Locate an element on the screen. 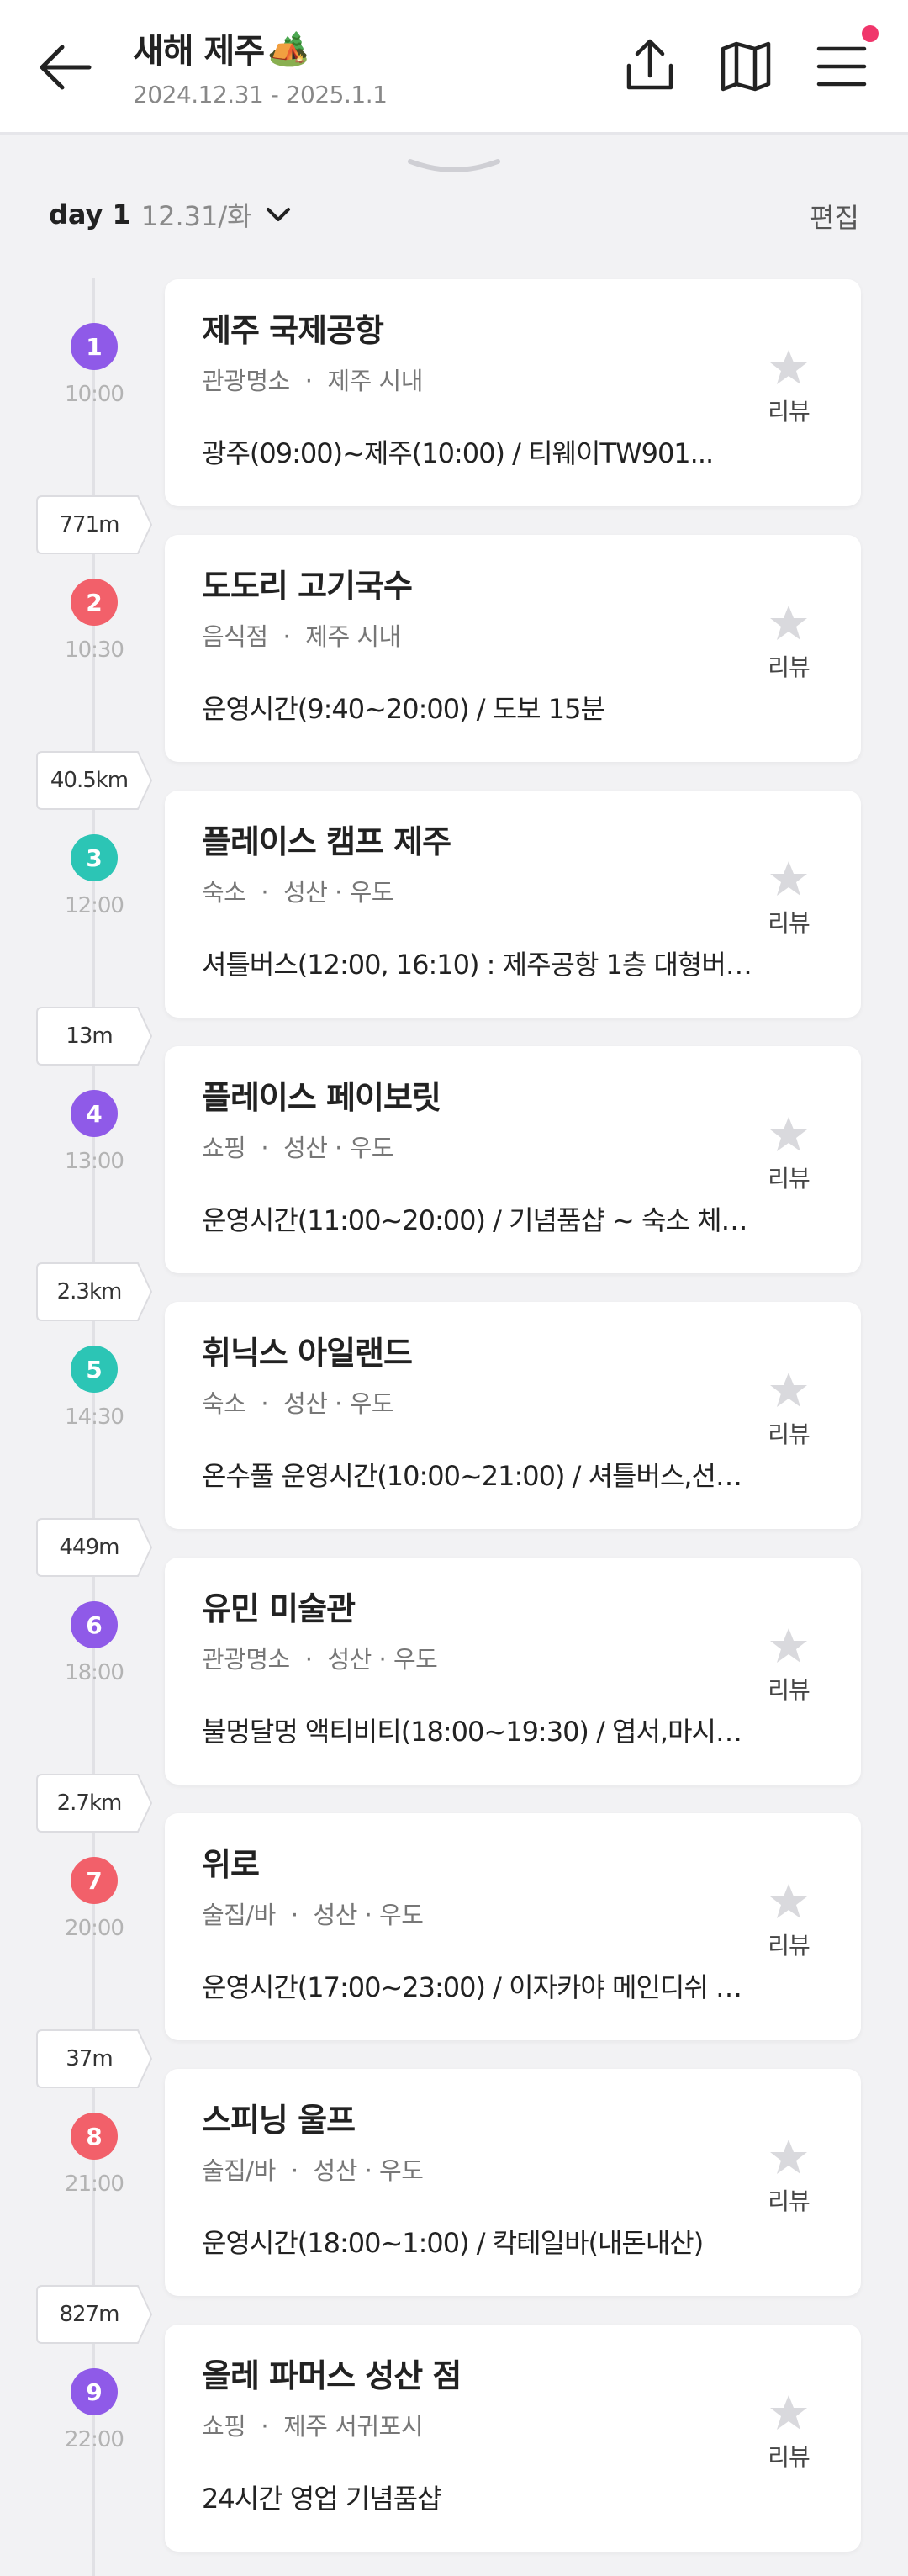 Image resolution: width=908 pixels, height=2576 pixels. distance-text: 13m is located at coordinates (89, 1036).